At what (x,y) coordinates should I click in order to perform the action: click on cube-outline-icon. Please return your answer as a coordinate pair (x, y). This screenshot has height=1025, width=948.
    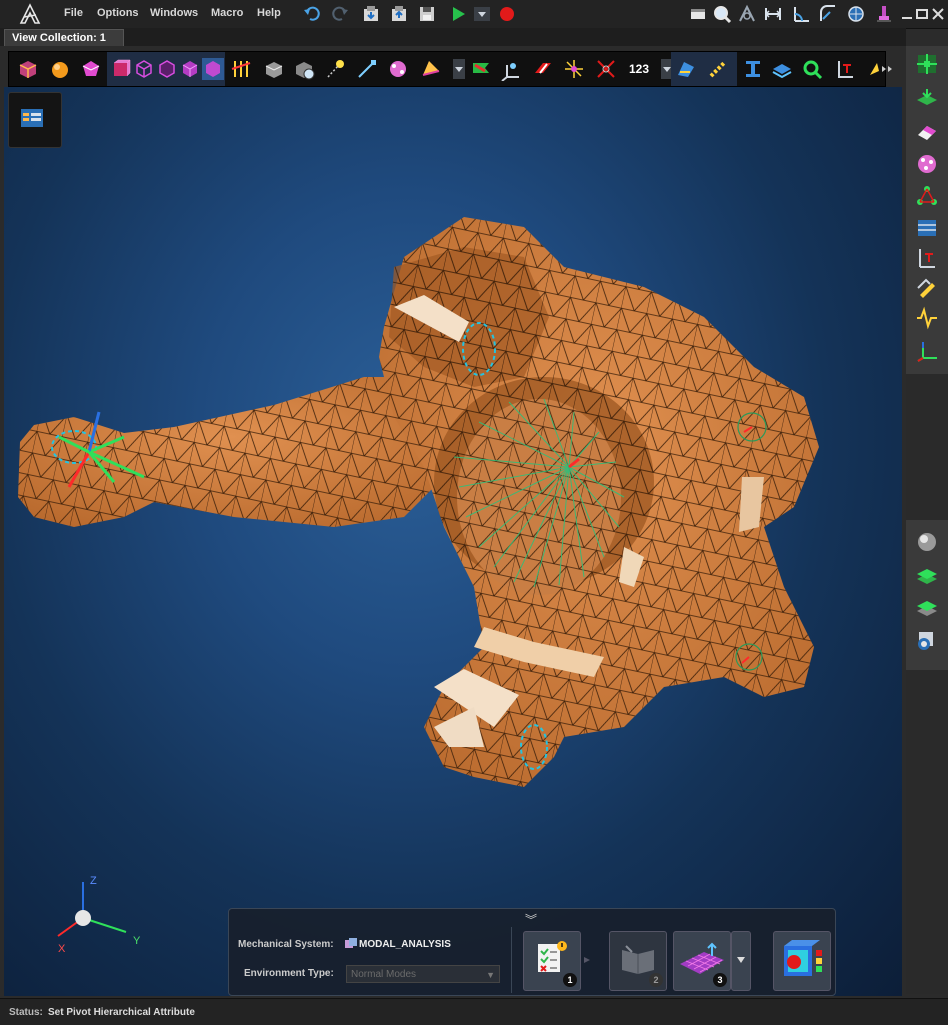
    Looking at the image, I should click on (167, 69).